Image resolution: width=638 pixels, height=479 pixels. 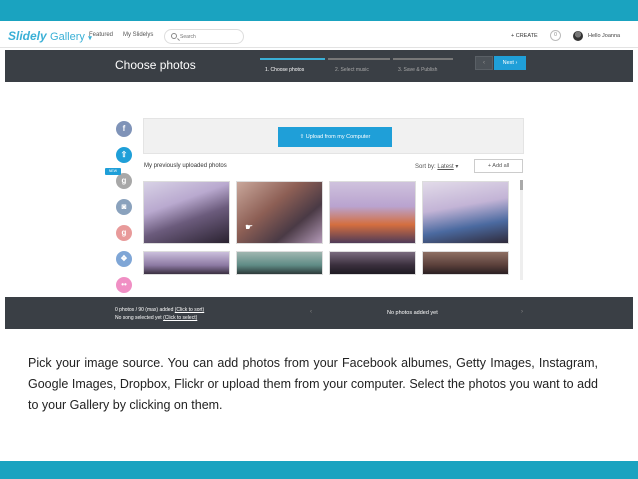 I want to click on next-button: Next ›, so click(x=510, y=63).